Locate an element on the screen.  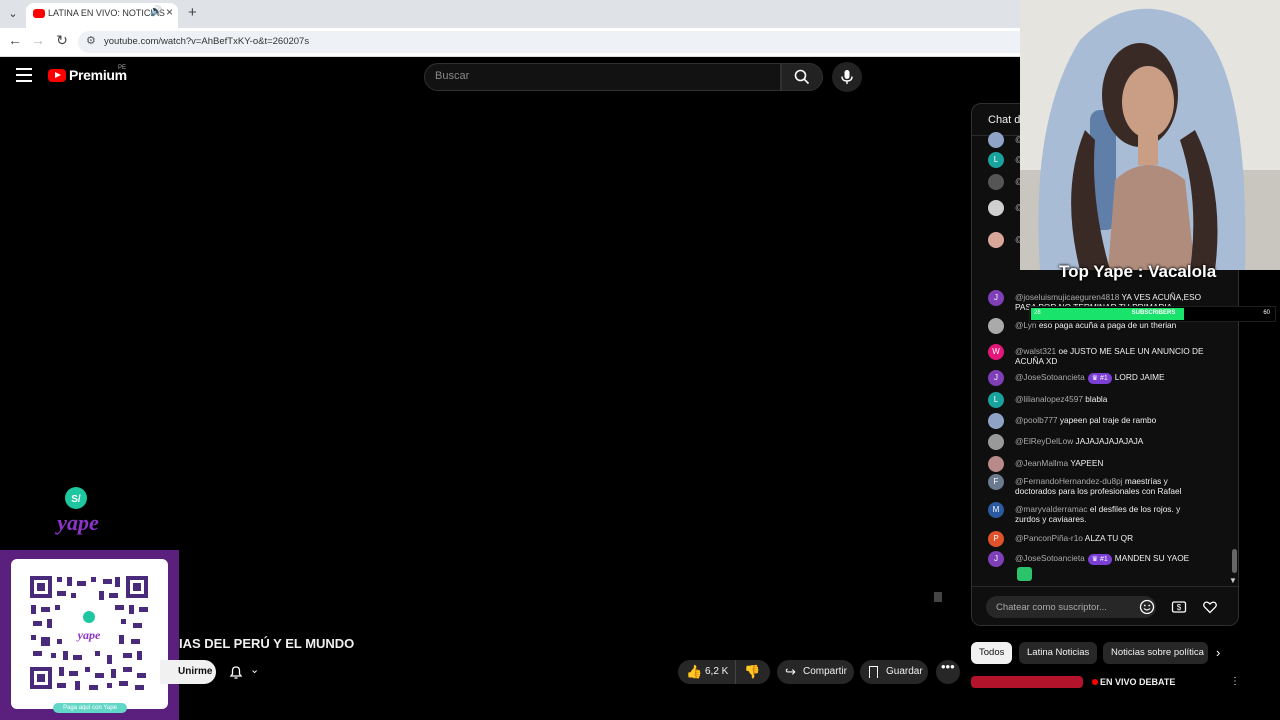
chat-scrollbar is located at coordinates (1234, 561).